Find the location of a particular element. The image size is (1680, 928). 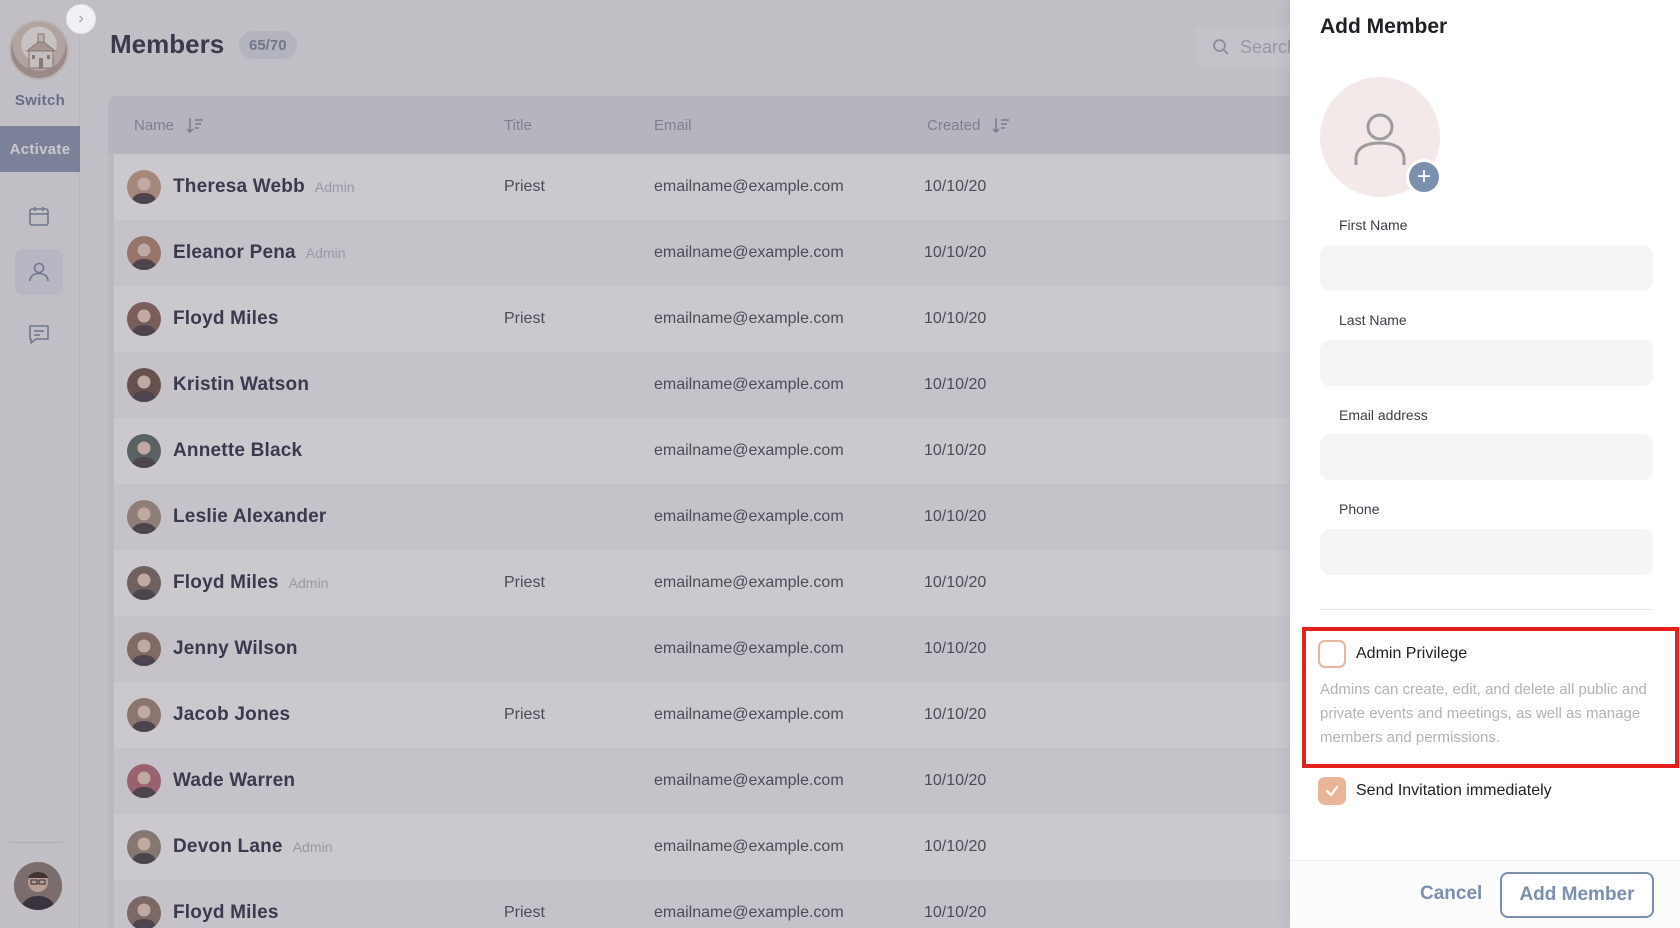

current-user-avatar is located at coordinates (38, 886).